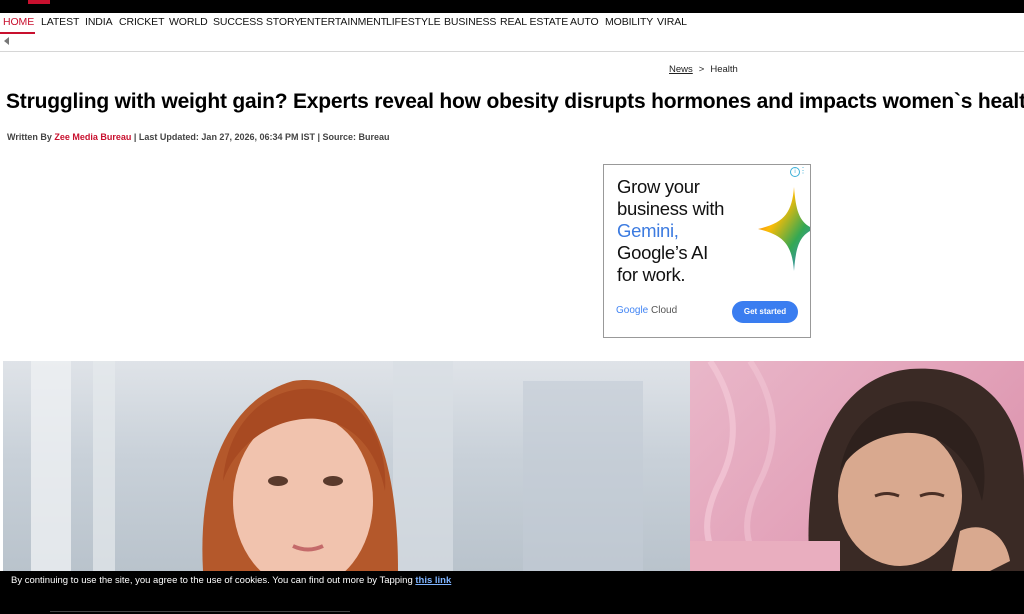 The width and height of the screenshot is (1024, 614). Describe the element at coordinates (658, 186) in the screenshot. I see `ad-line: Grow your` at that location.